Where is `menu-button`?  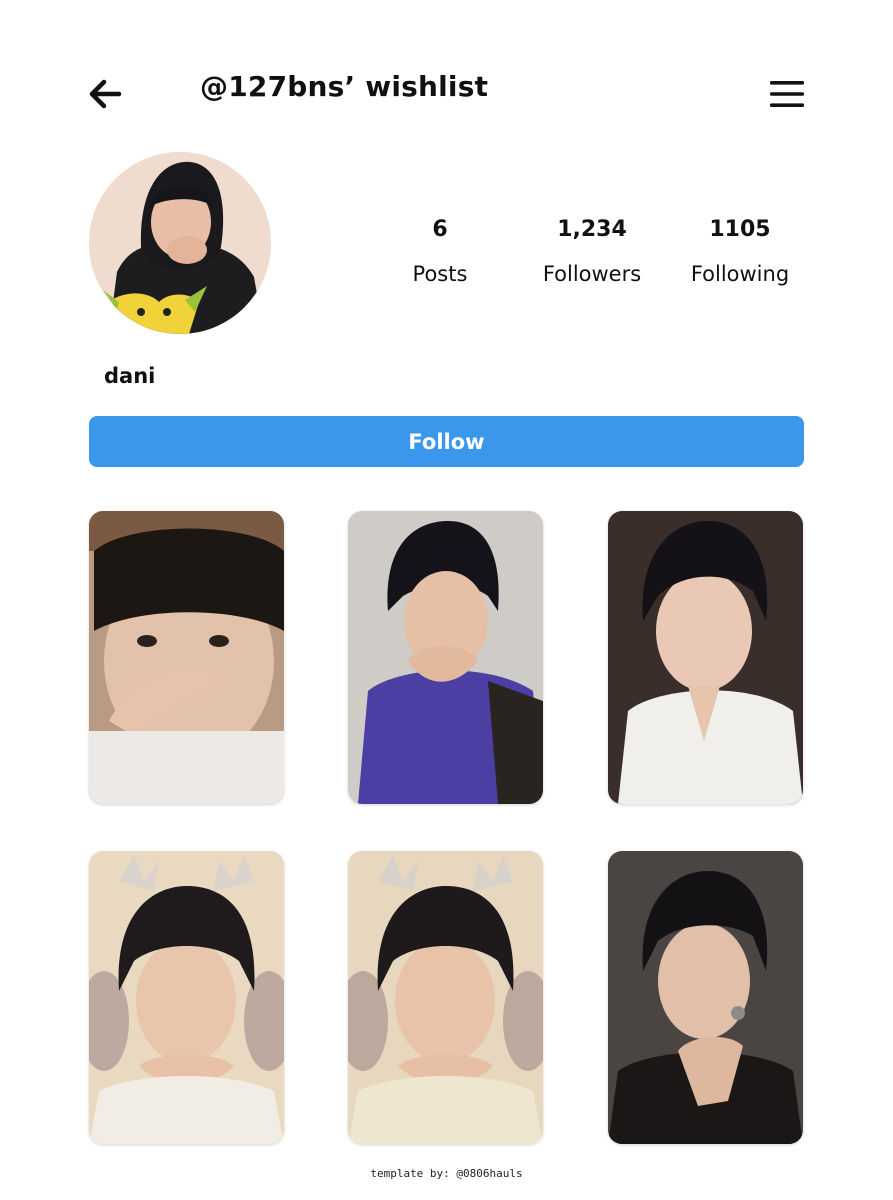
menu-button is located at coordinates (787, 94).